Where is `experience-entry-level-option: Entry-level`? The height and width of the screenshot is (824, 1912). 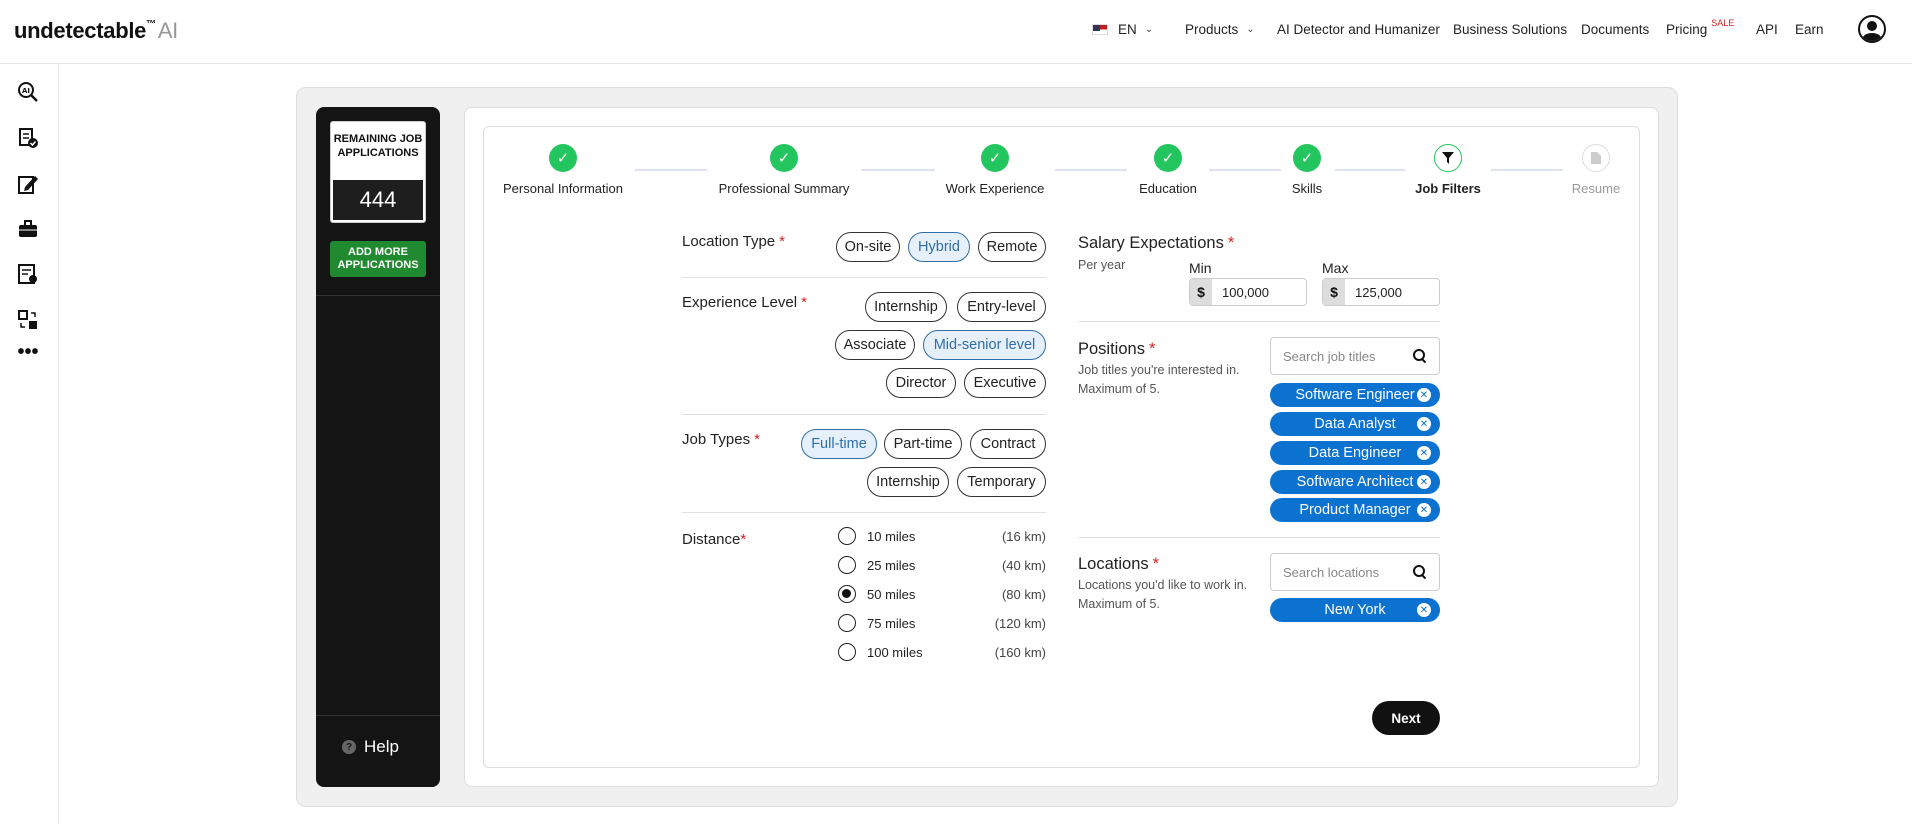
experience-entry-level-option: Entry-level is located at coordinates (1001, 307).